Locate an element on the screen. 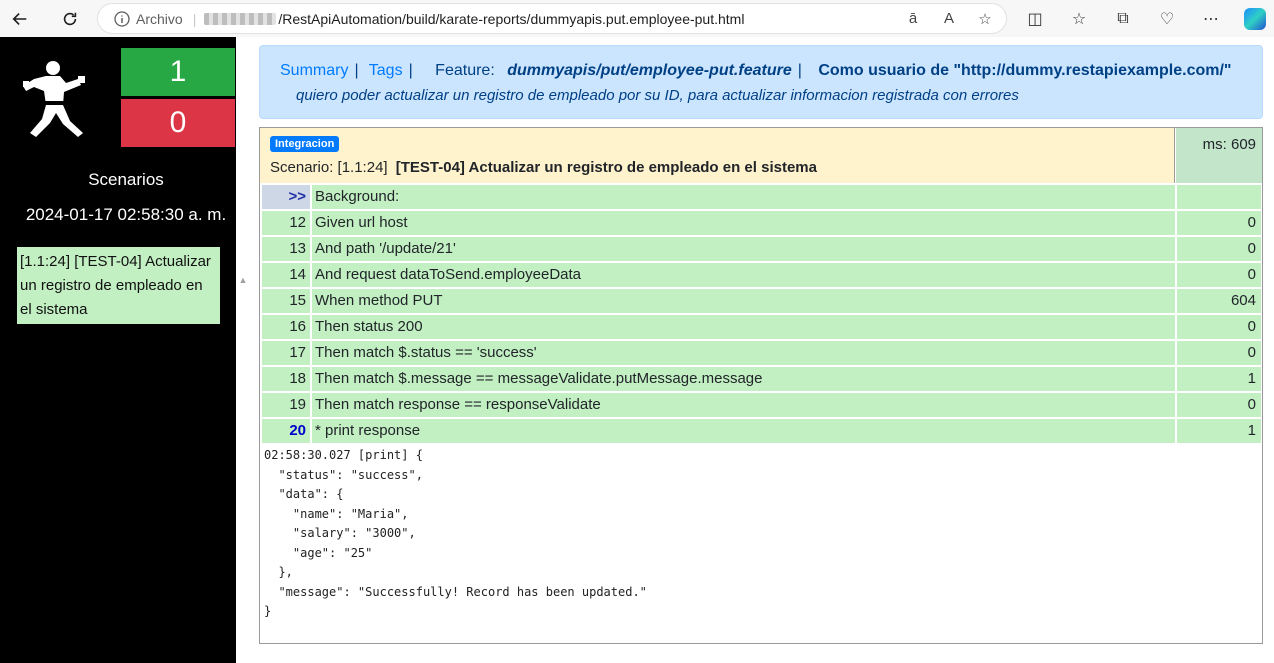 This screenshot has height=663, width=1274. step-line-number: >> is located at coordinates (286, 197).